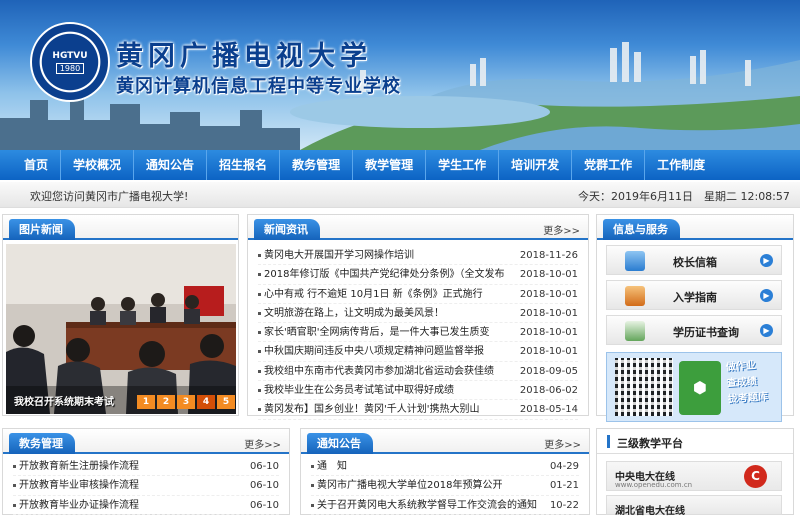 The height and width of the screenshot is (517, 800). What do you see at coordinates (386, 371) in the screenshot?
I see `list-item-title: 我校组中东南市代表黄冈市参加湖北省运动会获佳绩` at bounding box center [386, 371].